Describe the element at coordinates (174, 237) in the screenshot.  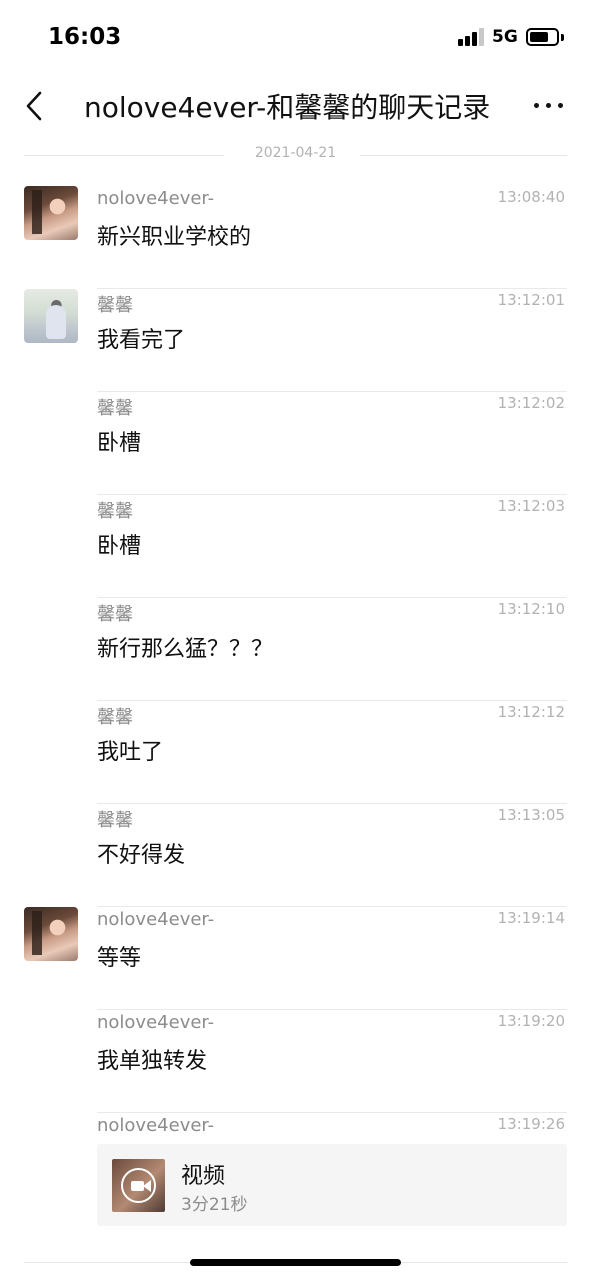
I see `message-text: 新兴职业学校的` at that location.